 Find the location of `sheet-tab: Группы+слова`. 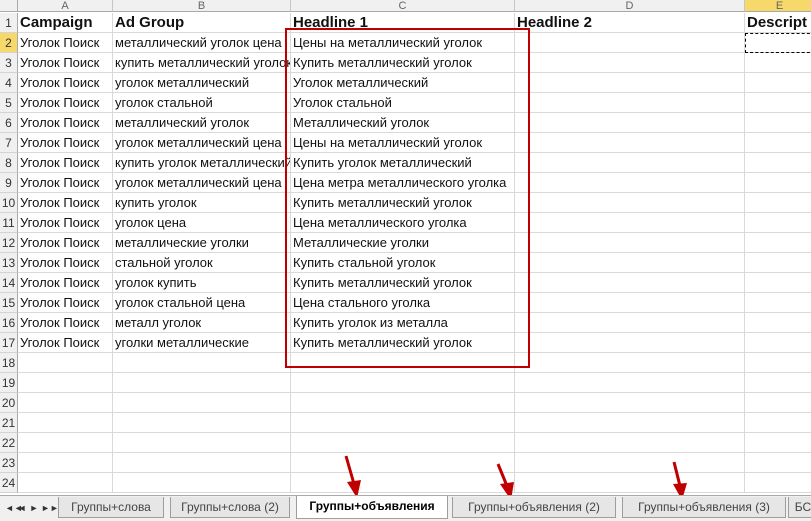

sheet-tab: Группы+слова is located at coordinates (111, 507).